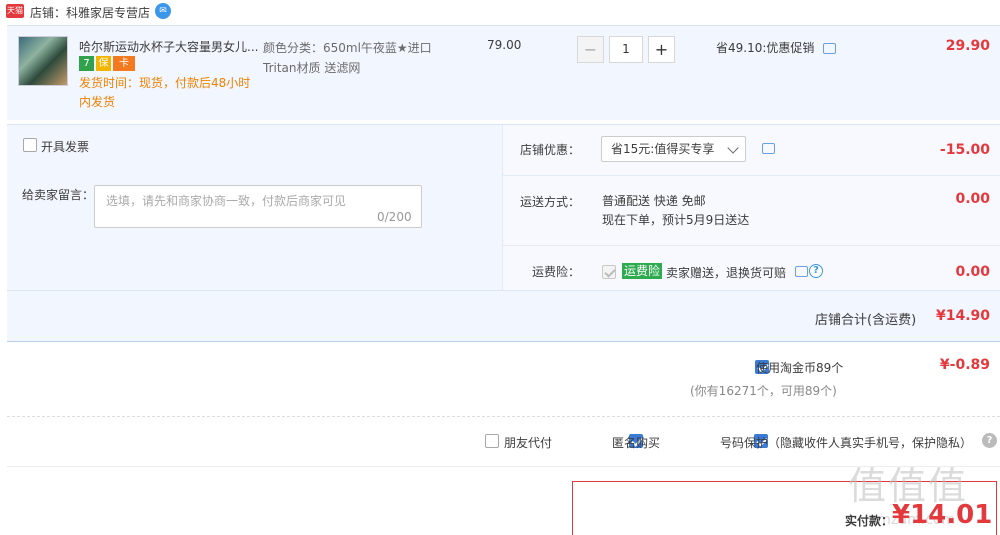 Image resolution: width=1000 pixels, height=535 pixels. I want to click on unit-price: 79.00, so click(504, 45).